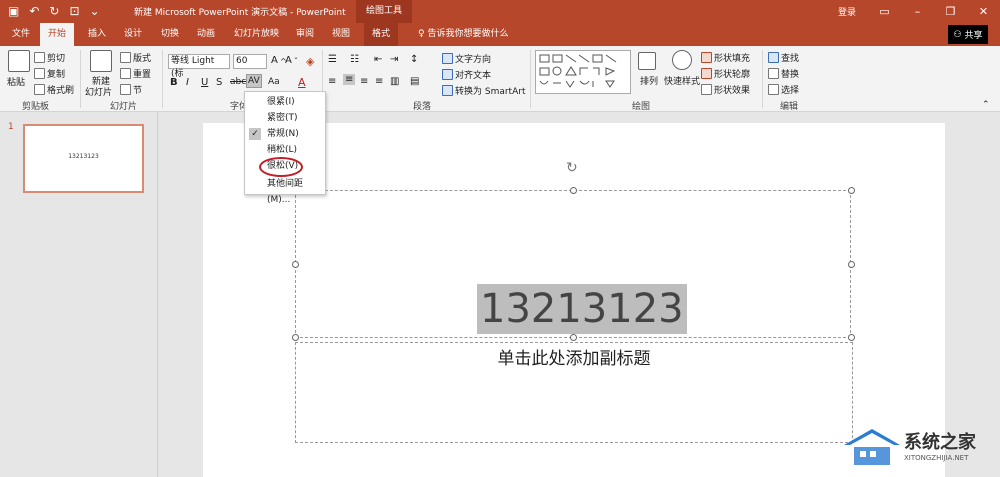  Describe the element at coordinates (872, 447) in the screenshot. I see `house-logo-icon` at that location.